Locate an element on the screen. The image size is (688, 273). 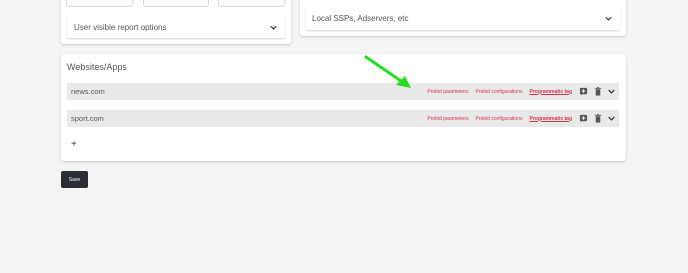
green-arrow-icon is located at coordinates (387, 71).